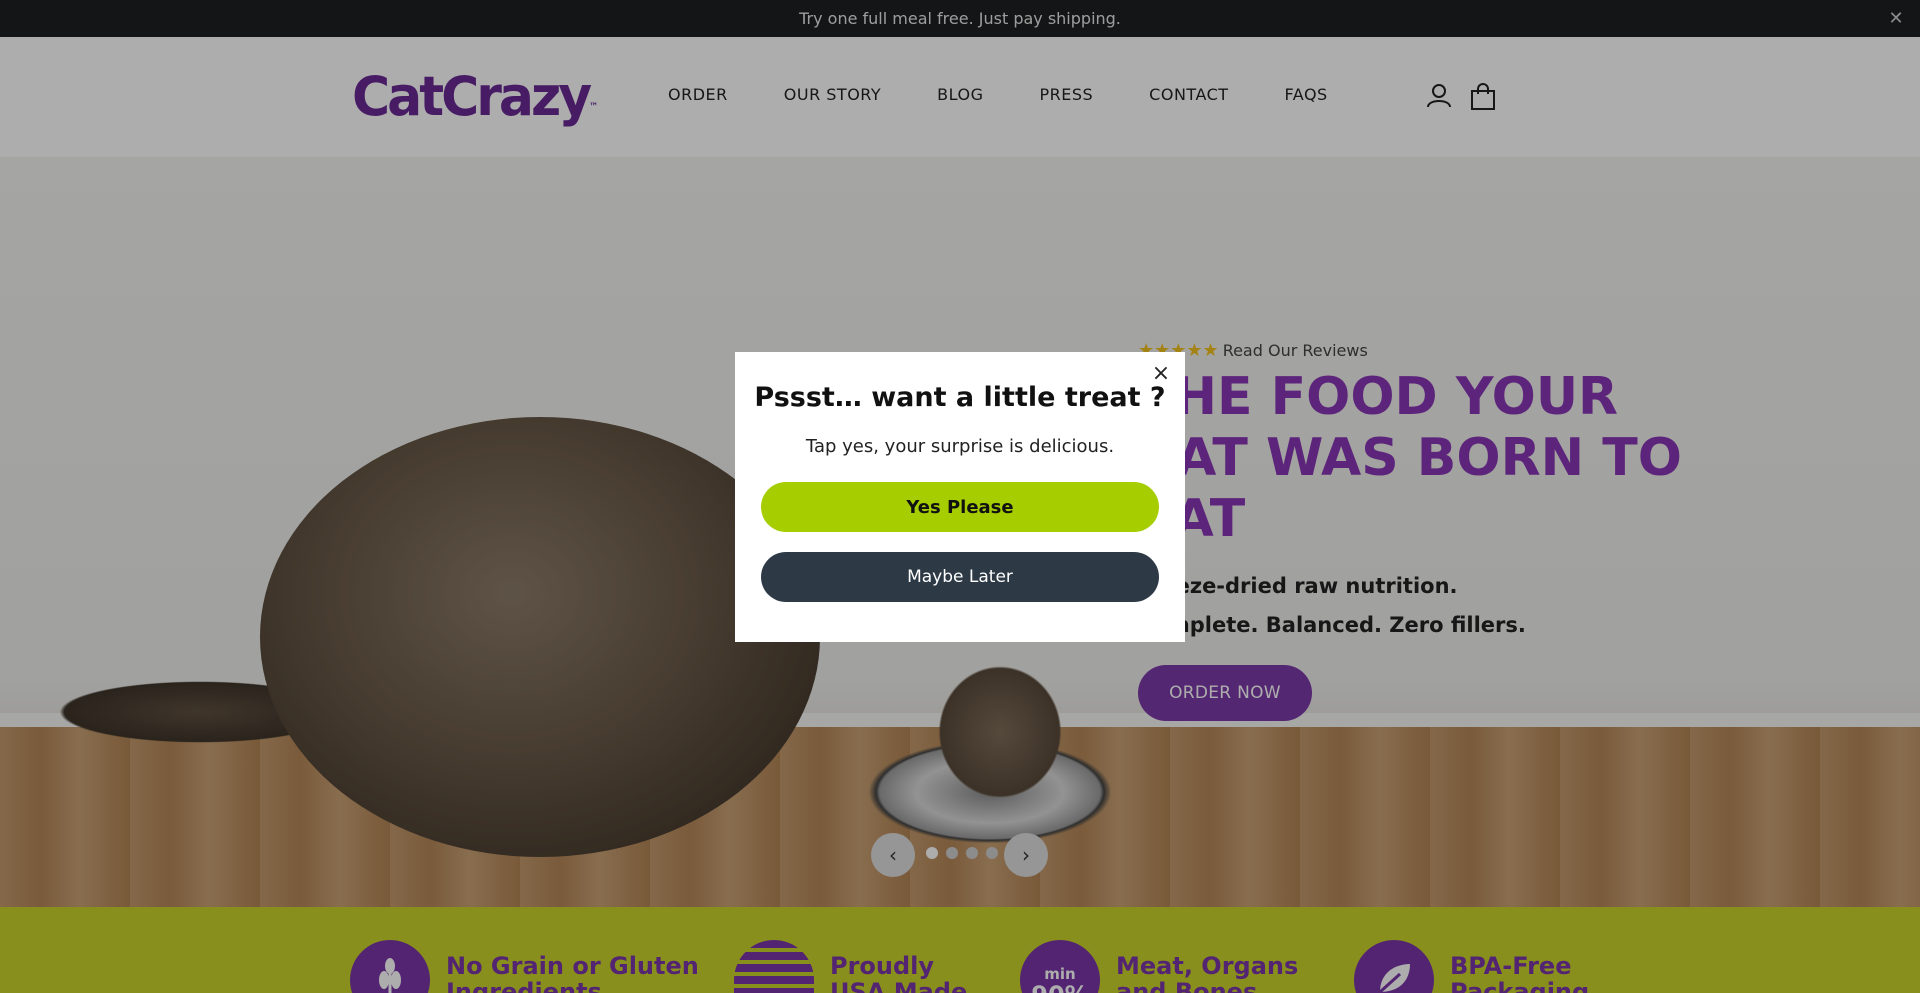  I want to click on modal-text: Tap yes, your surprise is delicious., so click(960, 446).